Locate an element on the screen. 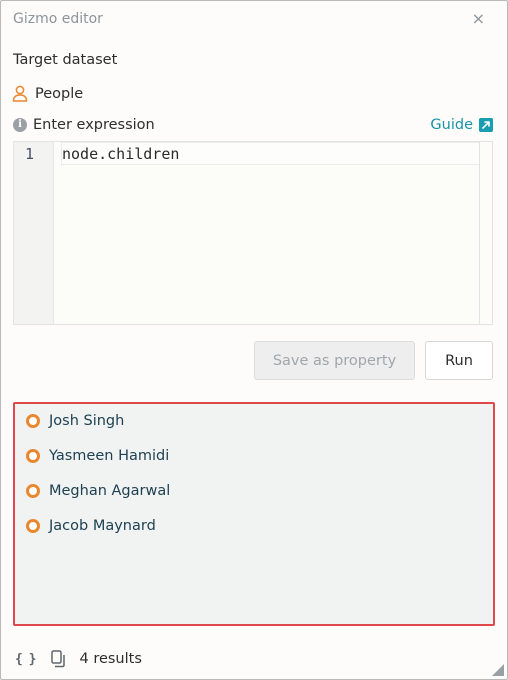  target-dataset-selector: People is located at coordinates (47, 93).